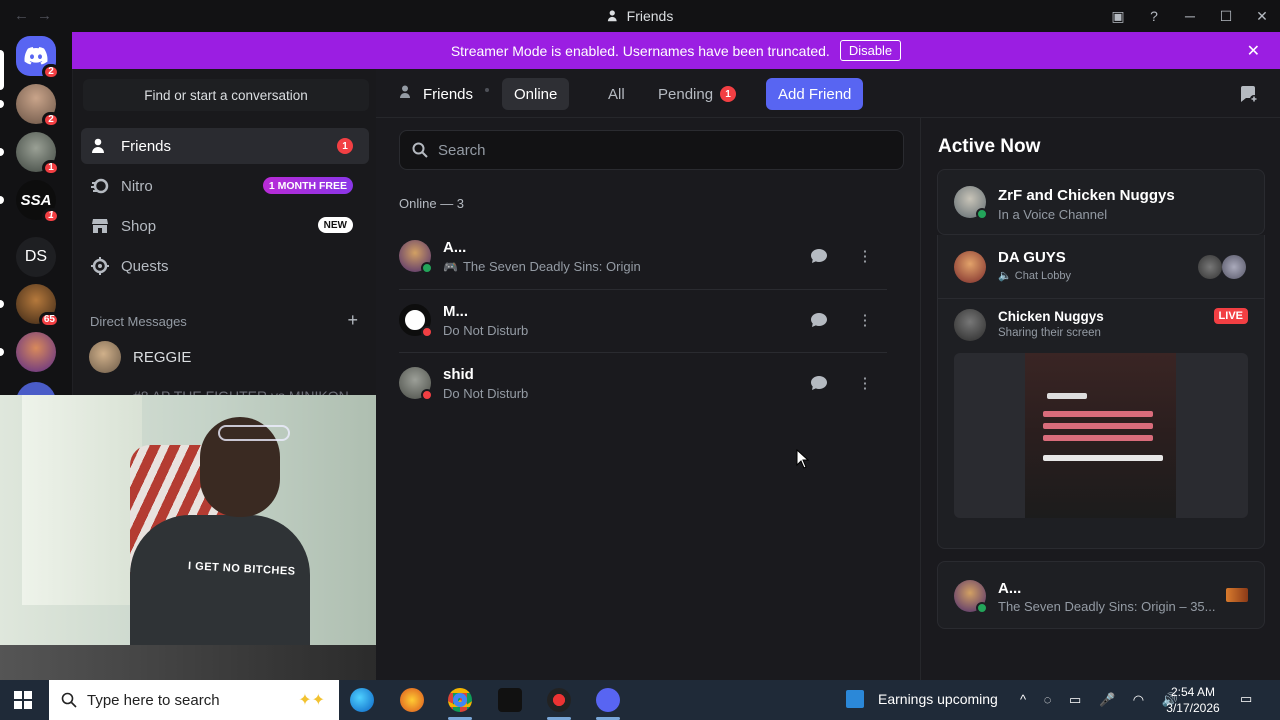 The image size is (1280, 720). Describe the element at coordinates (1193, 700) in the screenshot. I see `taskbar-clock: 2:54 AM 3/17/2026` at that location.